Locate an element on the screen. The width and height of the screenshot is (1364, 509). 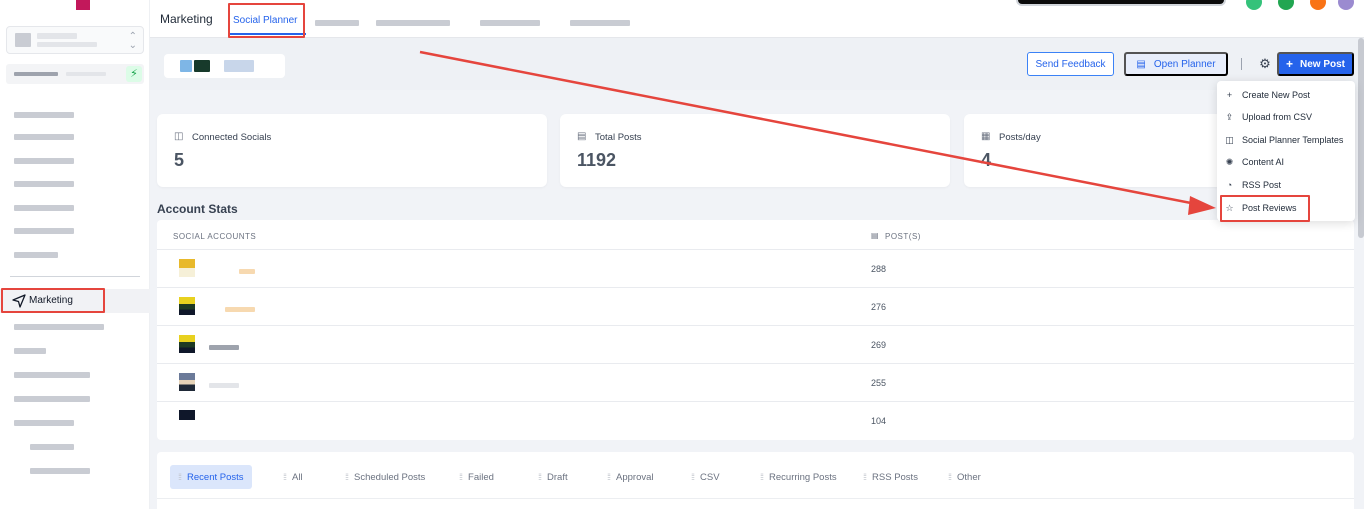
column-header-posts: POST(S) is located at coordinates (903, 236).